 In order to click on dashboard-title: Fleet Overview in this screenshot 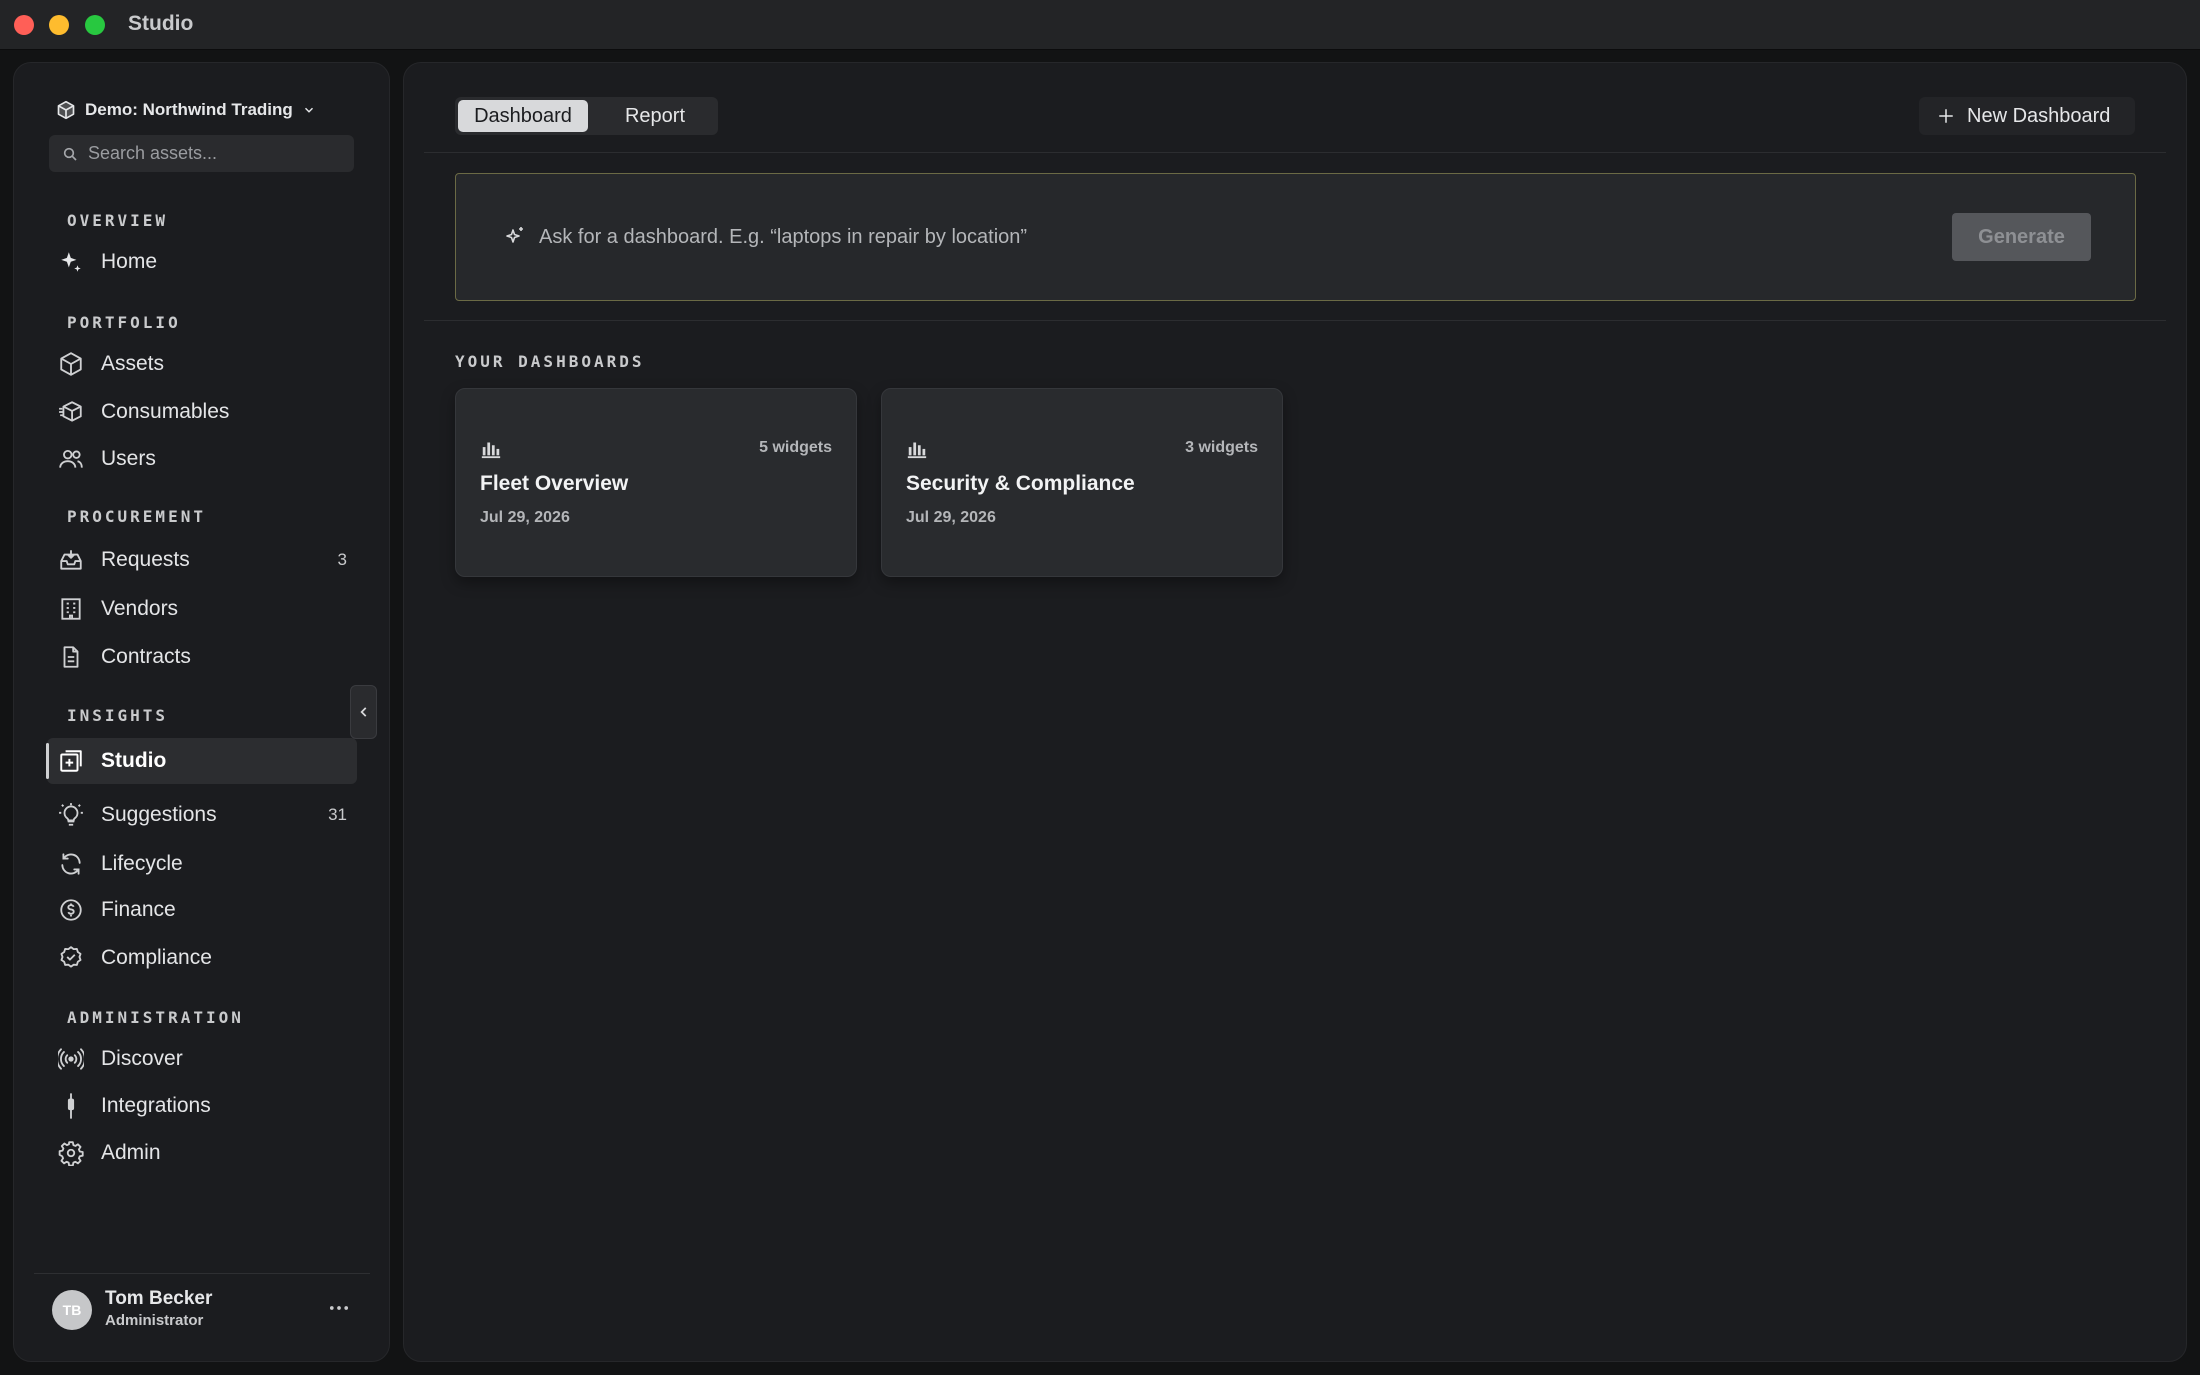, I will do `click(554, 483)`.